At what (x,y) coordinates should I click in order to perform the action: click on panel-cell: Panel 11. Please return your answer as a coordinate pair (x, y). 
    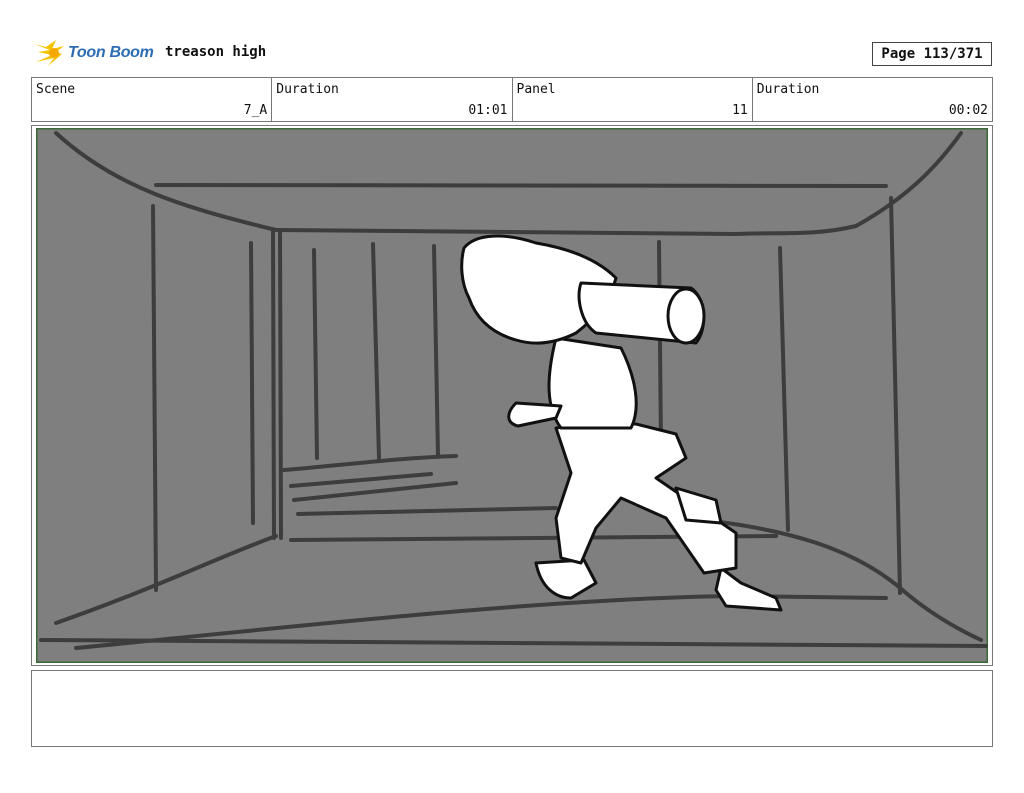
    Looking at the image, I should click on (633, 99).